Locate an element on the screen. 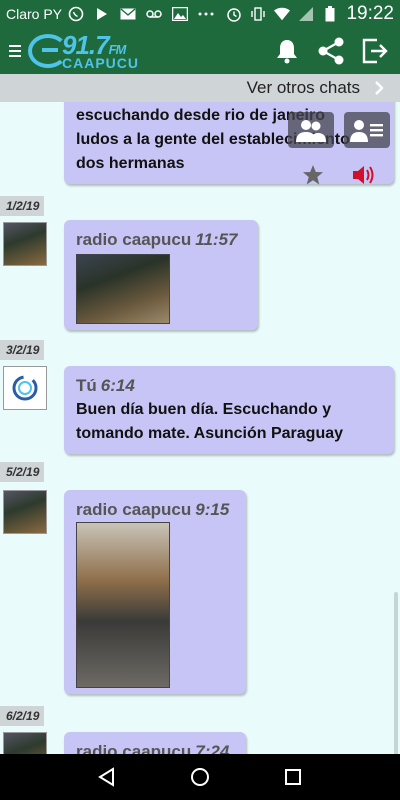 The width and height of the screenshot is (400, 800). carrier-name: Claro PY is located at coordinates (34, 14).